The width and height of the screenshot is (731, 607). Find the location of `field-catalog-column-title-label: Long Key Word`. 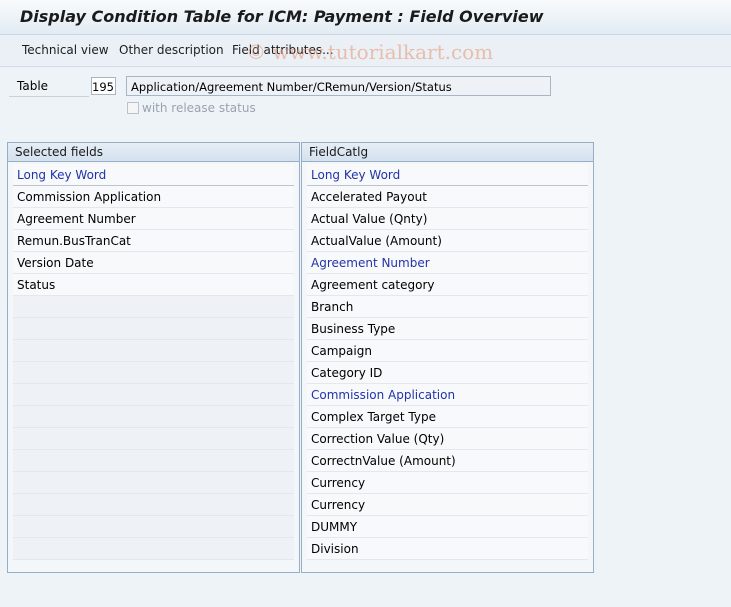

field-catalog-column-title-label: Long Key Word is located at coordinates (356, 175).